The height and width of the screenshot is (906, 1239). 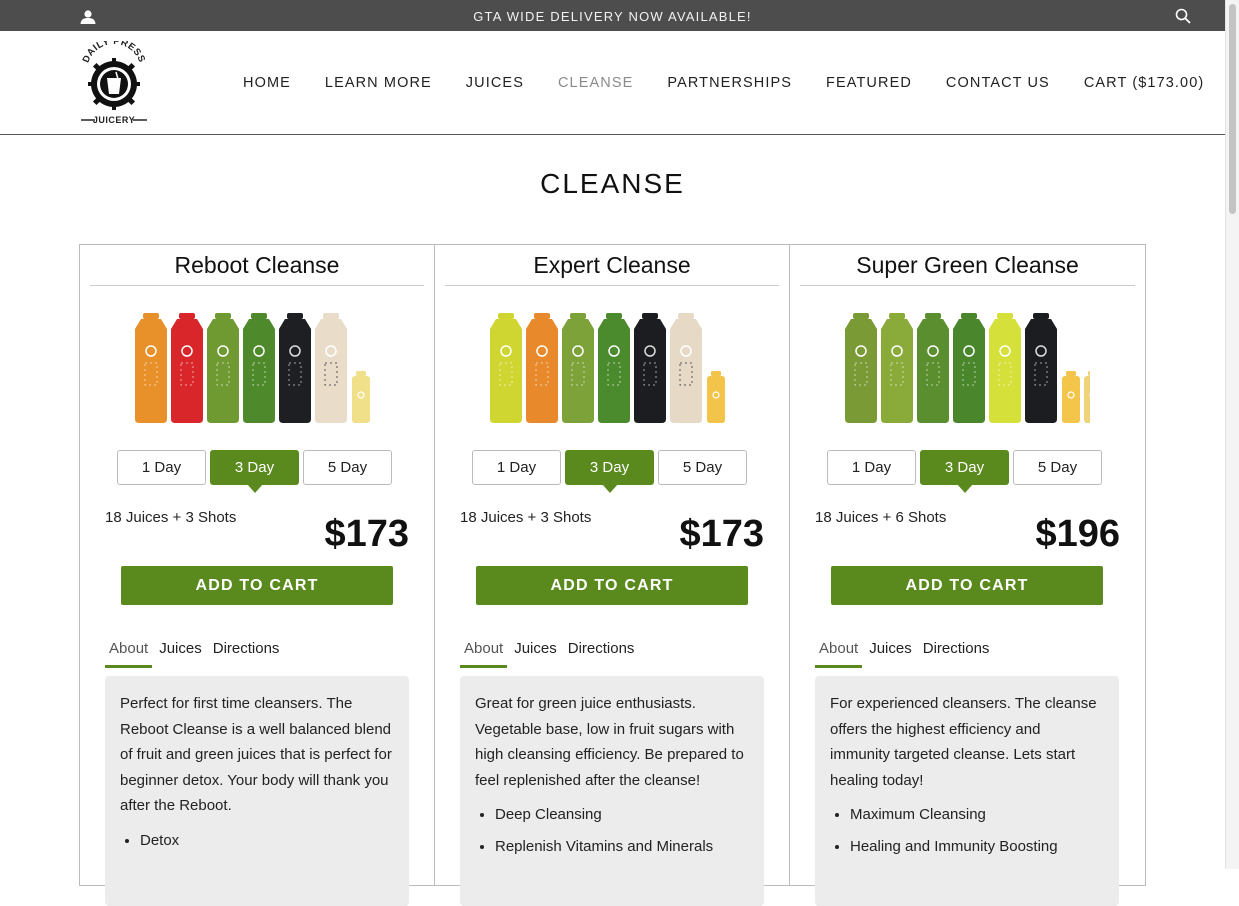 What do you see at coordinates (977, 815) in the screenshot?
I see `list-item: Maximum Cleansing` at bounding box center [977, 815].